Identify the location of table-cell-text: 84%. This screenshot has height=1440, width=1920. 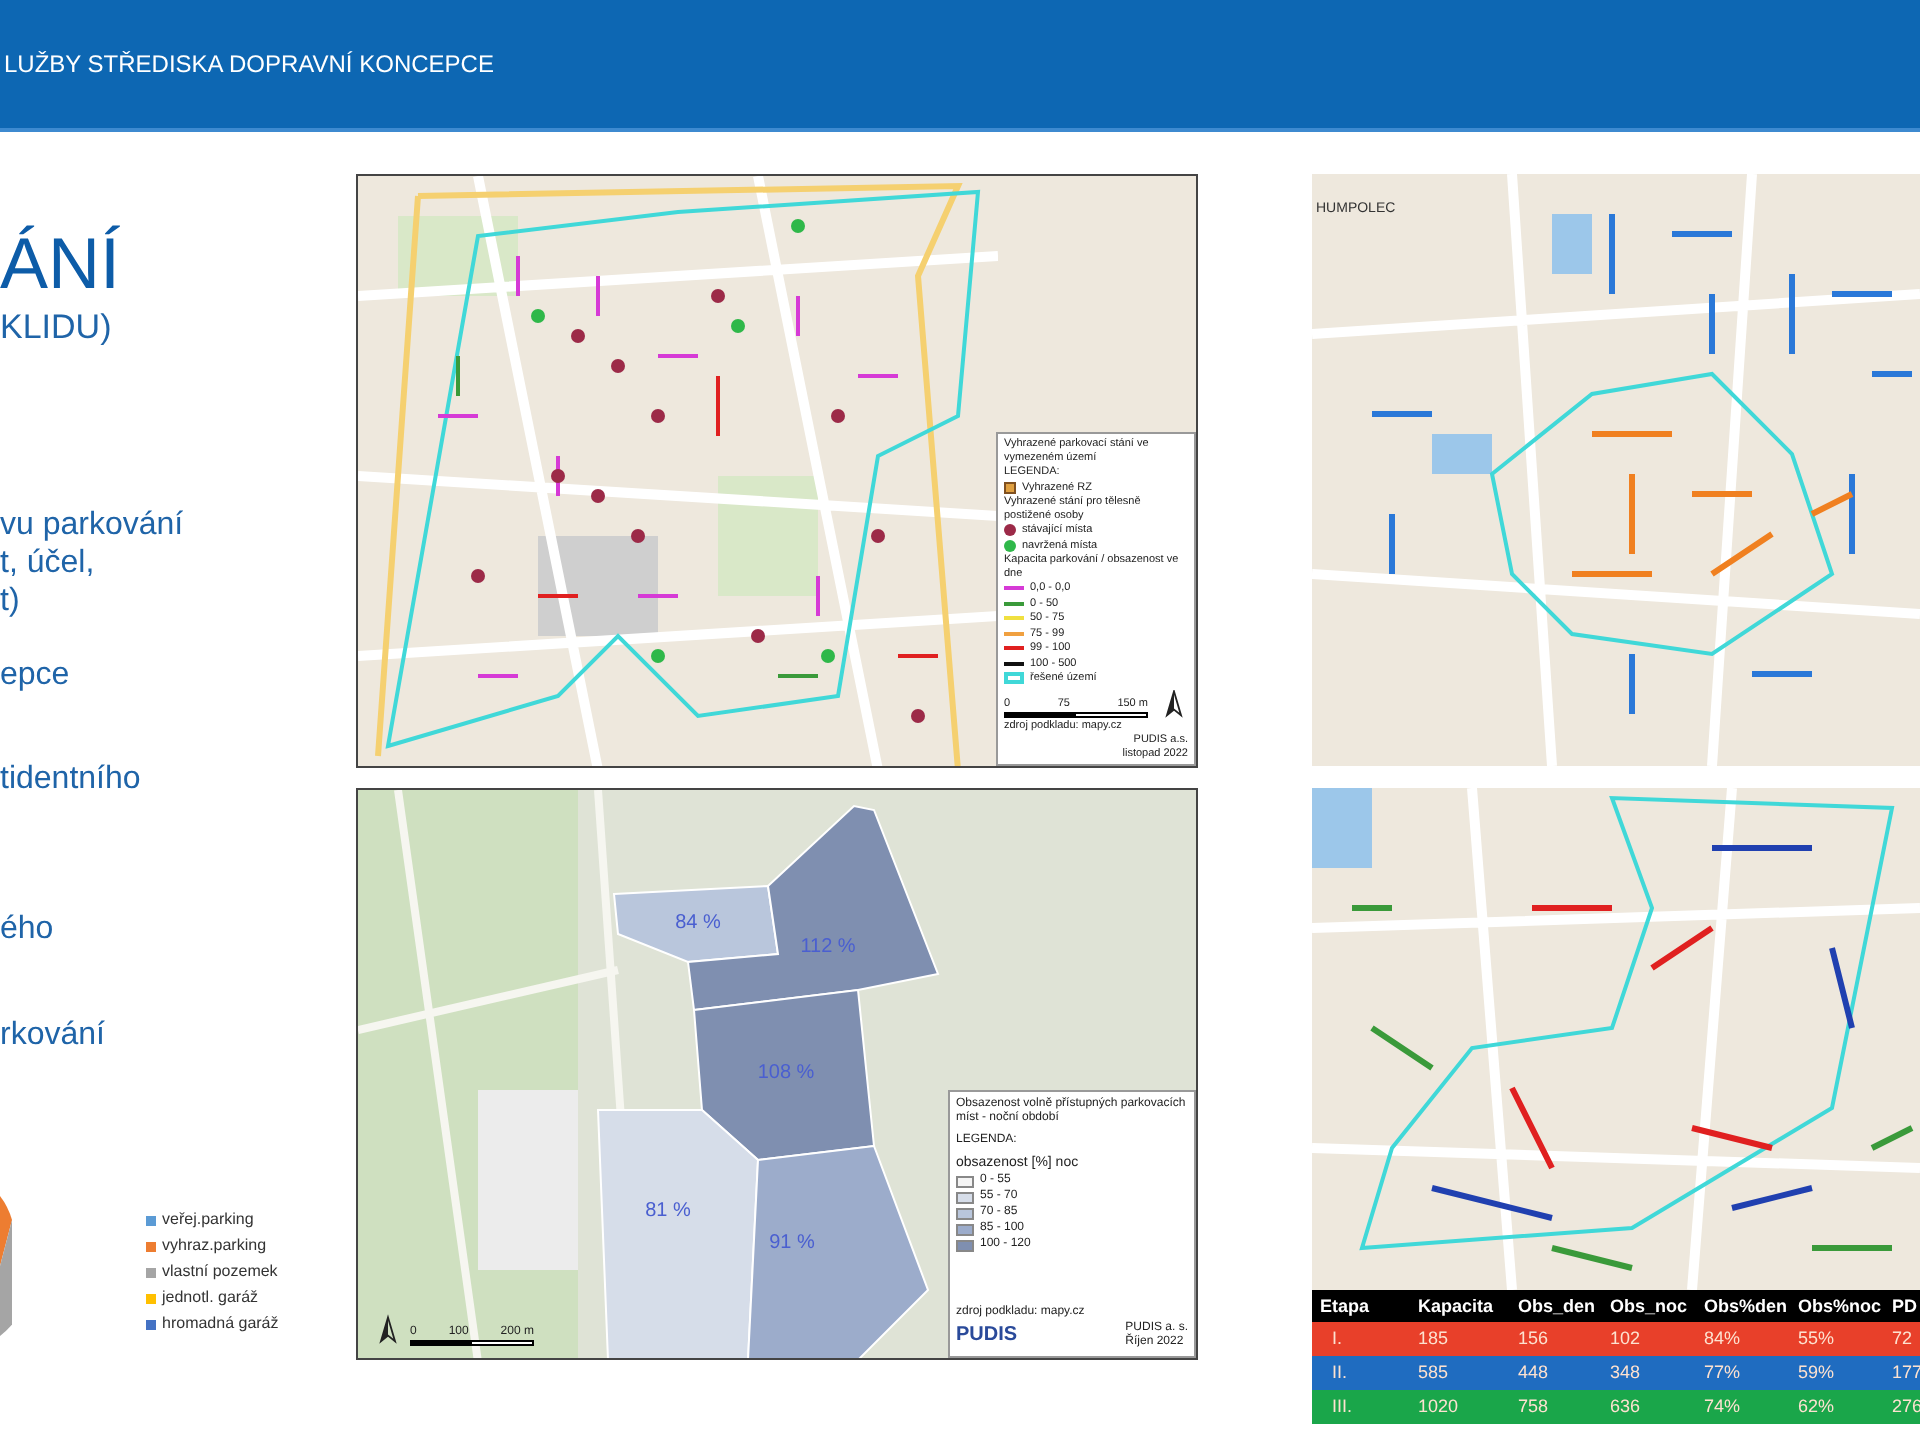
(1722, 1339).